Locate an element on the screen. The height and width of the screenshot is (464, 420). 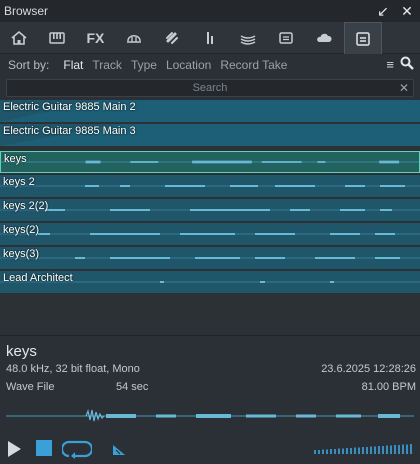
list-item: Electric Guitar 9885 Main 2 is located at coordinates (210, 111).